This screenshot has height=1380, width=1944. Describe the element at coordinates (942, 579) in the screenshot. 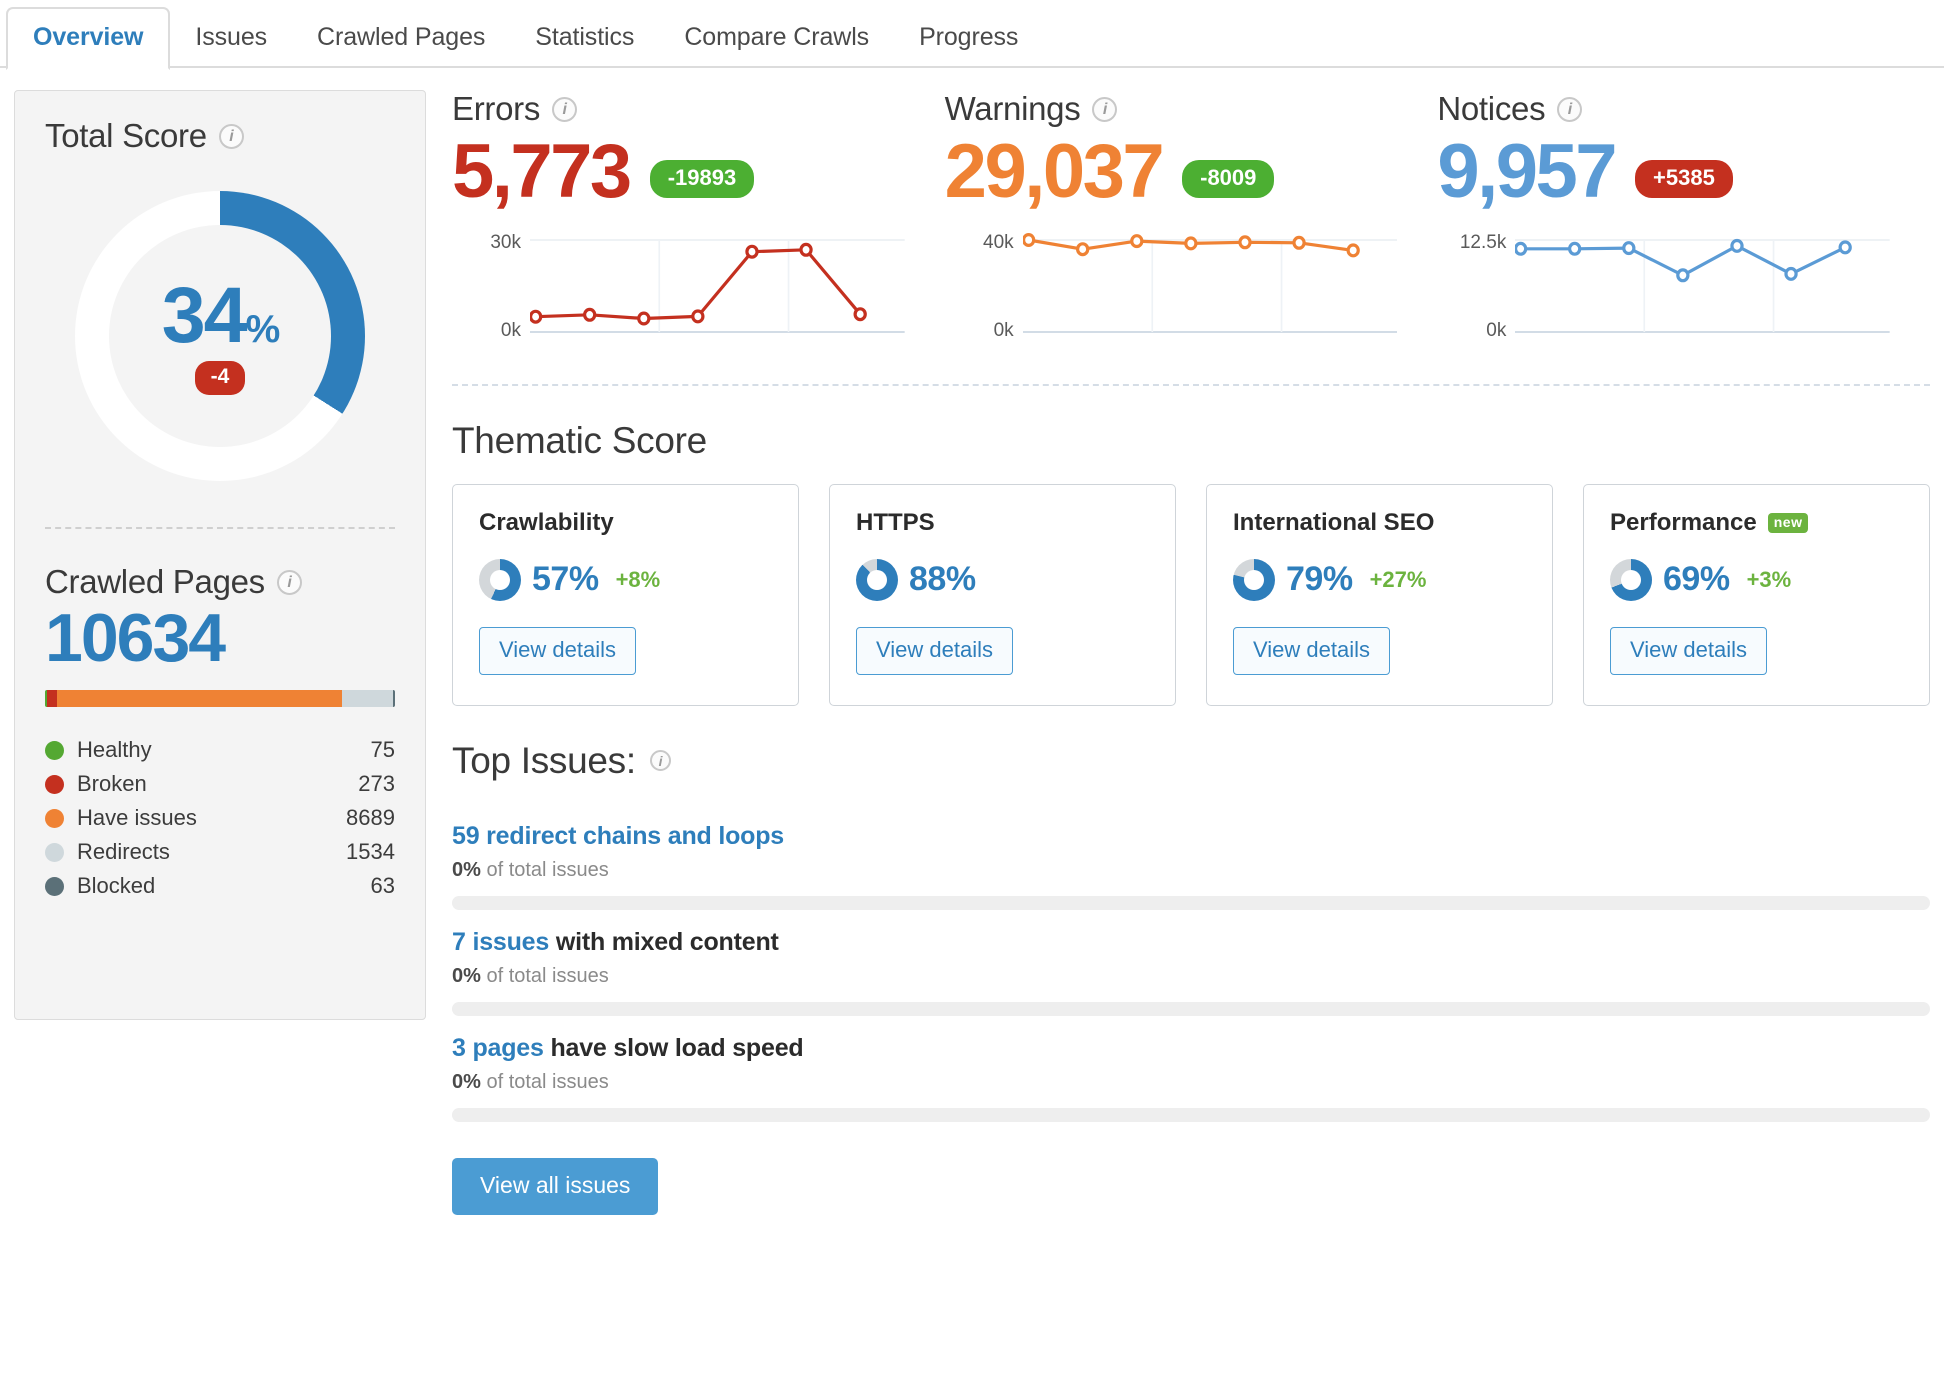

I see `thematic-percent: 88%` at that location.